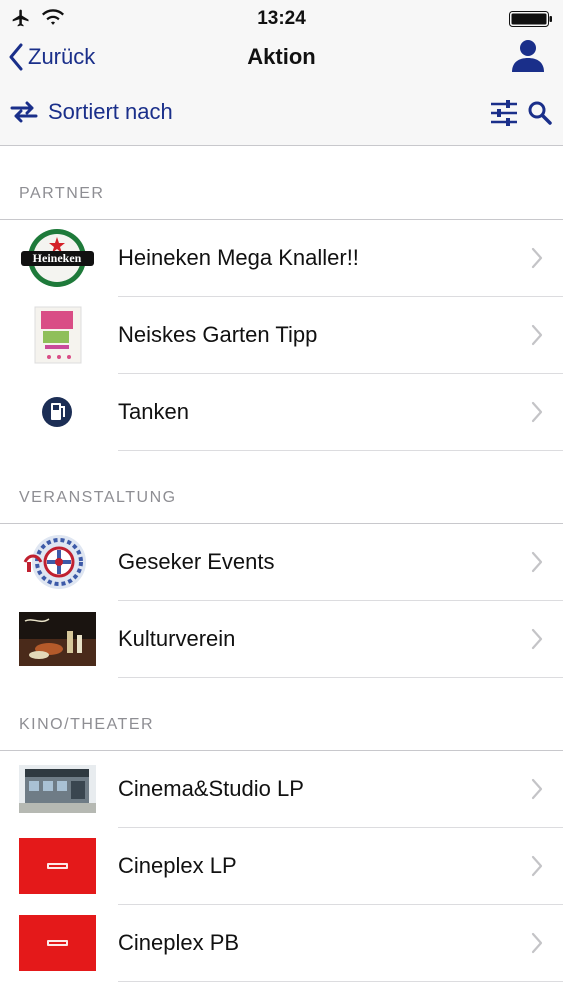 The image size is (563, 1000). What do you see at coordinates (281, 714) in the screenshot?
I see `section-header-kino-theater: KINO/THEATER` at bounding box center [281, 714].